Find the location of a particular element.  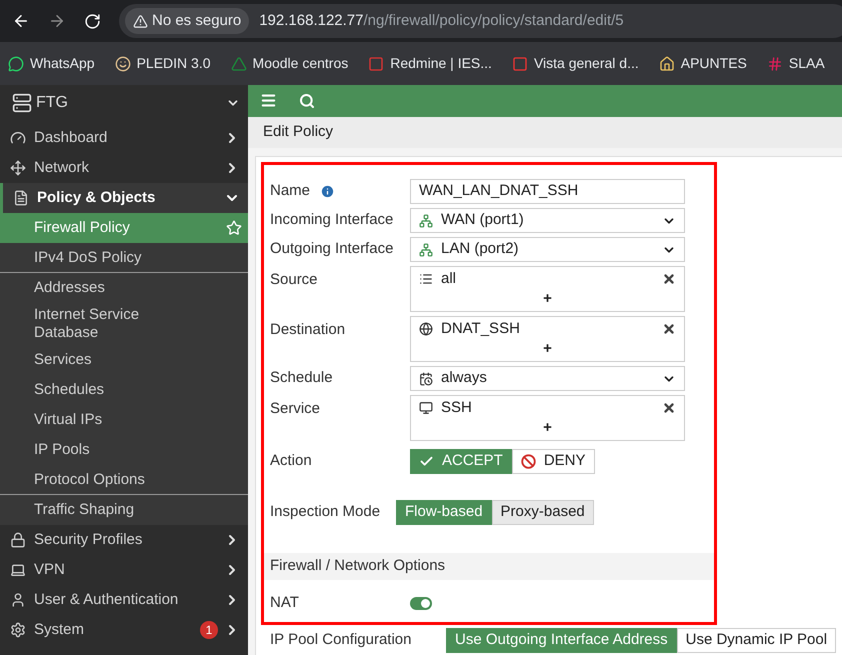

forward-icon is located at coordinates (57, 21).